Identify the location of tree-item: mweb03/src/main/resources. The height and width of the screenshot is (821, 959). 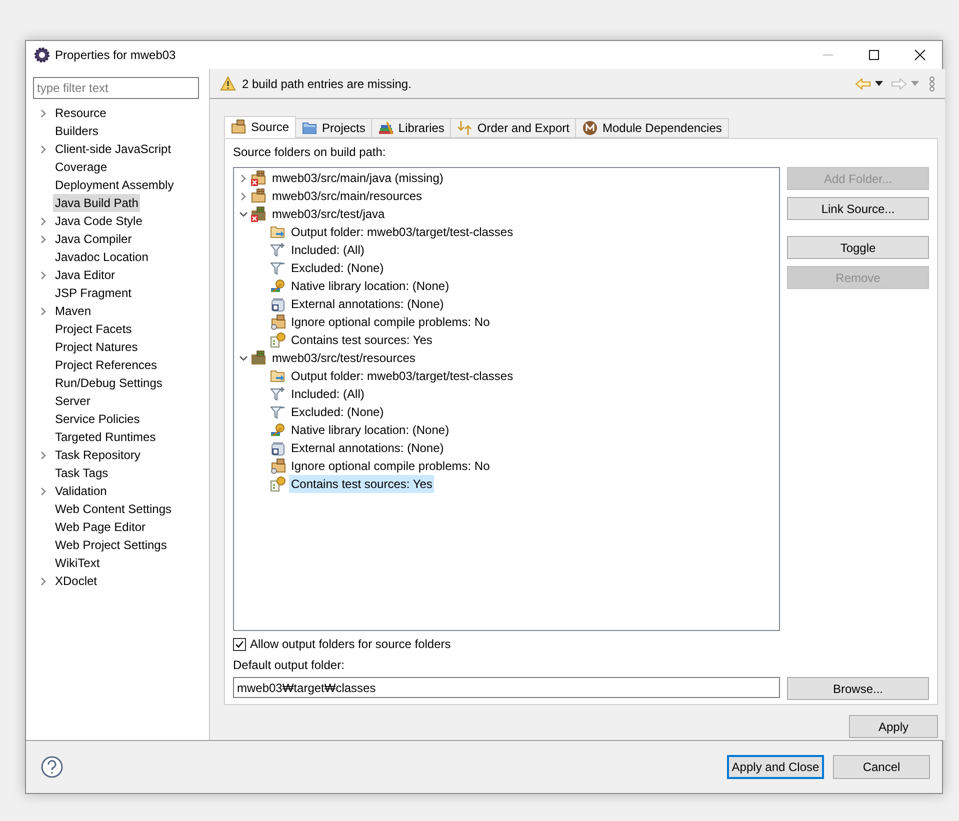
(347, 196).